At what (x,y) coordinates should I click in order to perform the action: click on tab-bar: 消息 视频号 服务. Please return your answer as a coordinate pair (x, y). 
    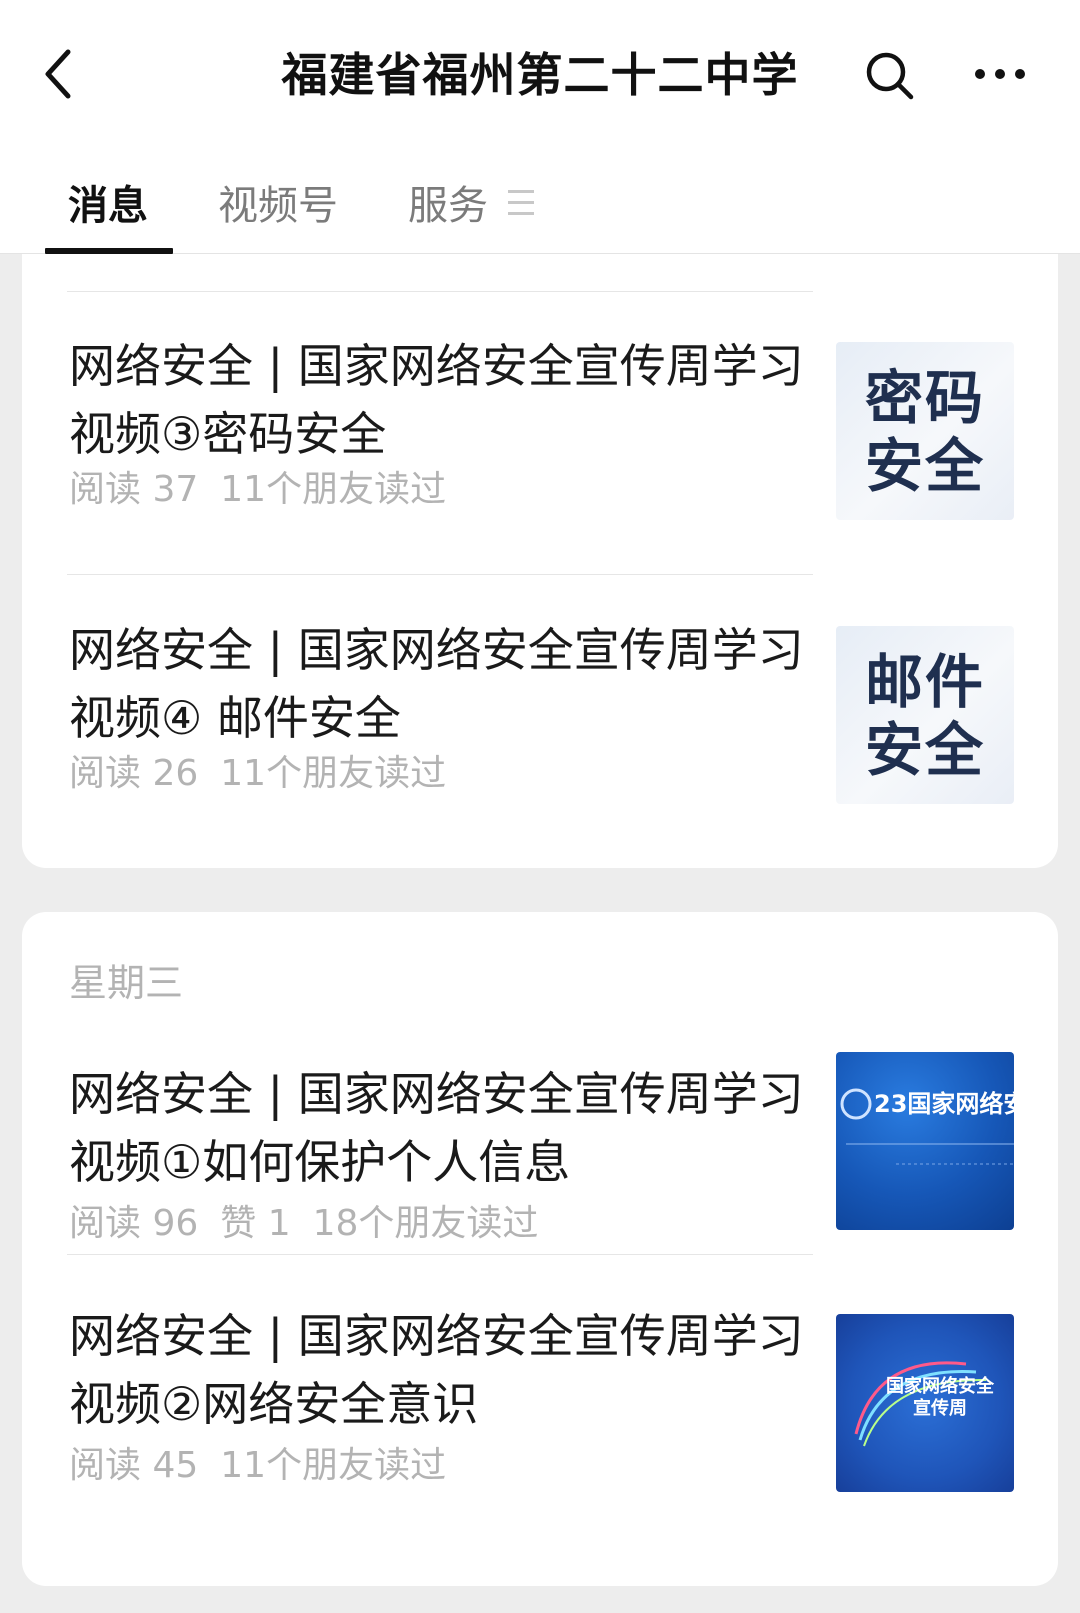
    Looking at the image, I should click on (540, 202).